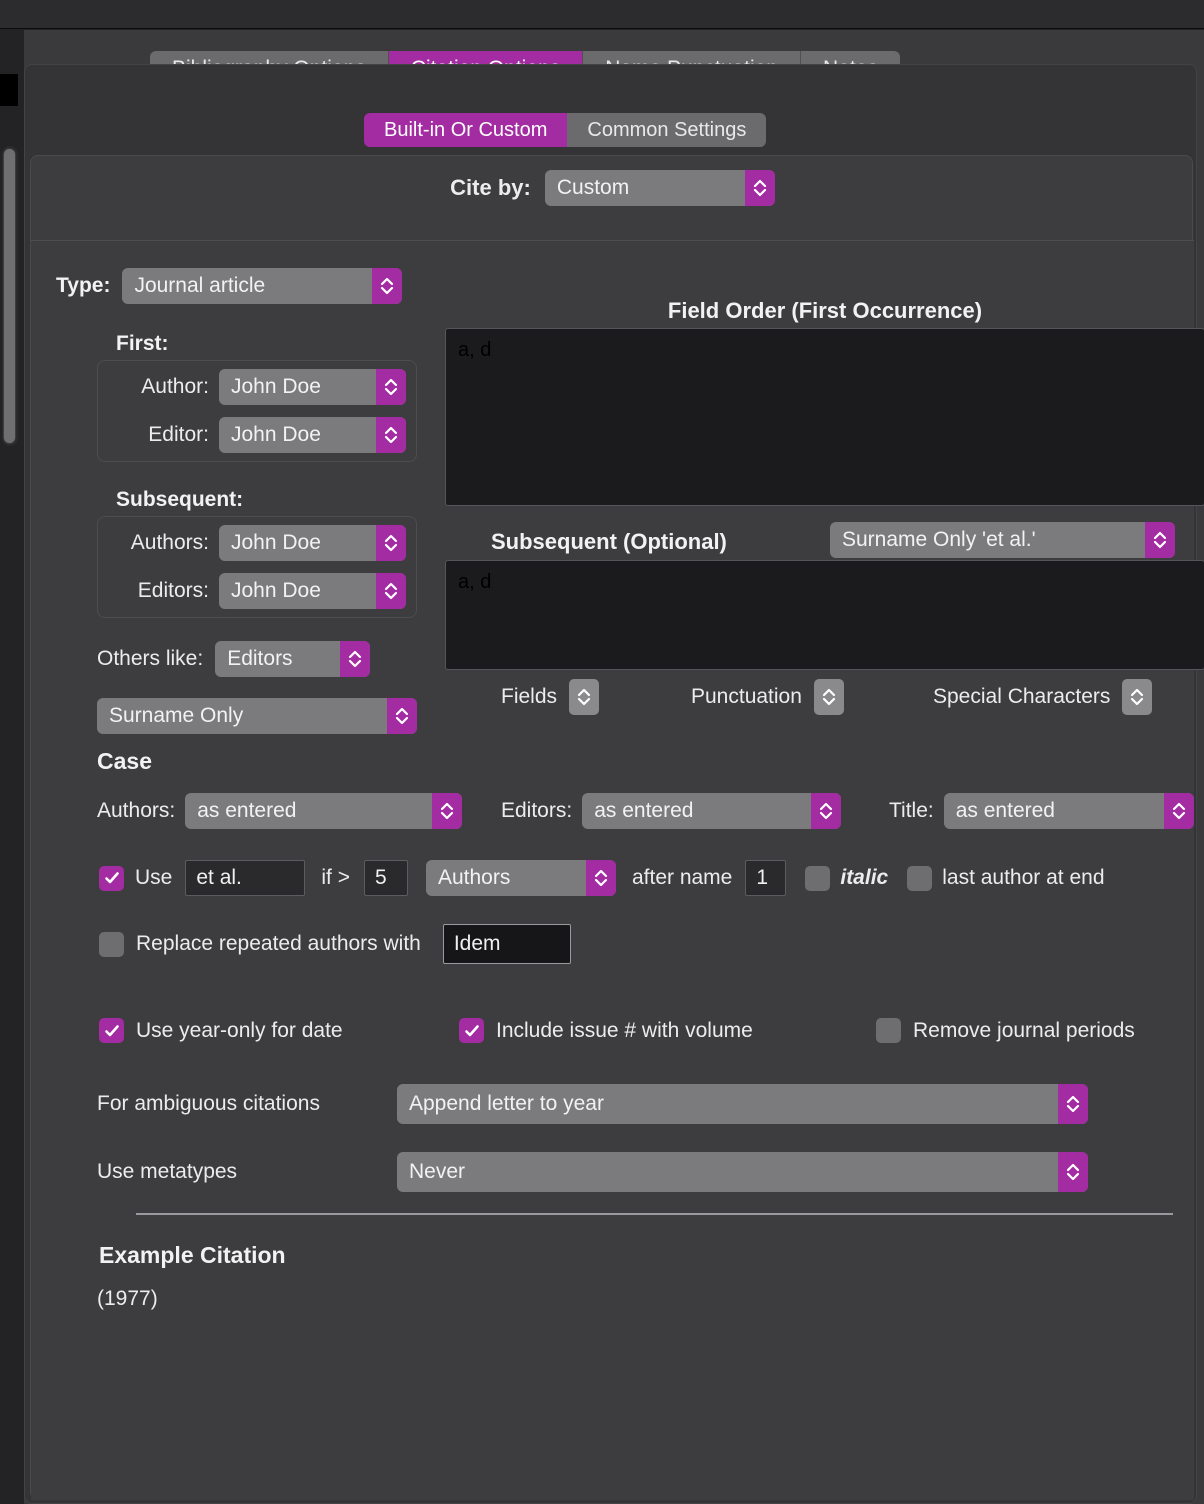 This screenshot has height=1504, width=1204. Describe the element at coordinates (278, 943) in the screenshot. I see `replace-repeated-label: Replace repeated authors with` at that location.